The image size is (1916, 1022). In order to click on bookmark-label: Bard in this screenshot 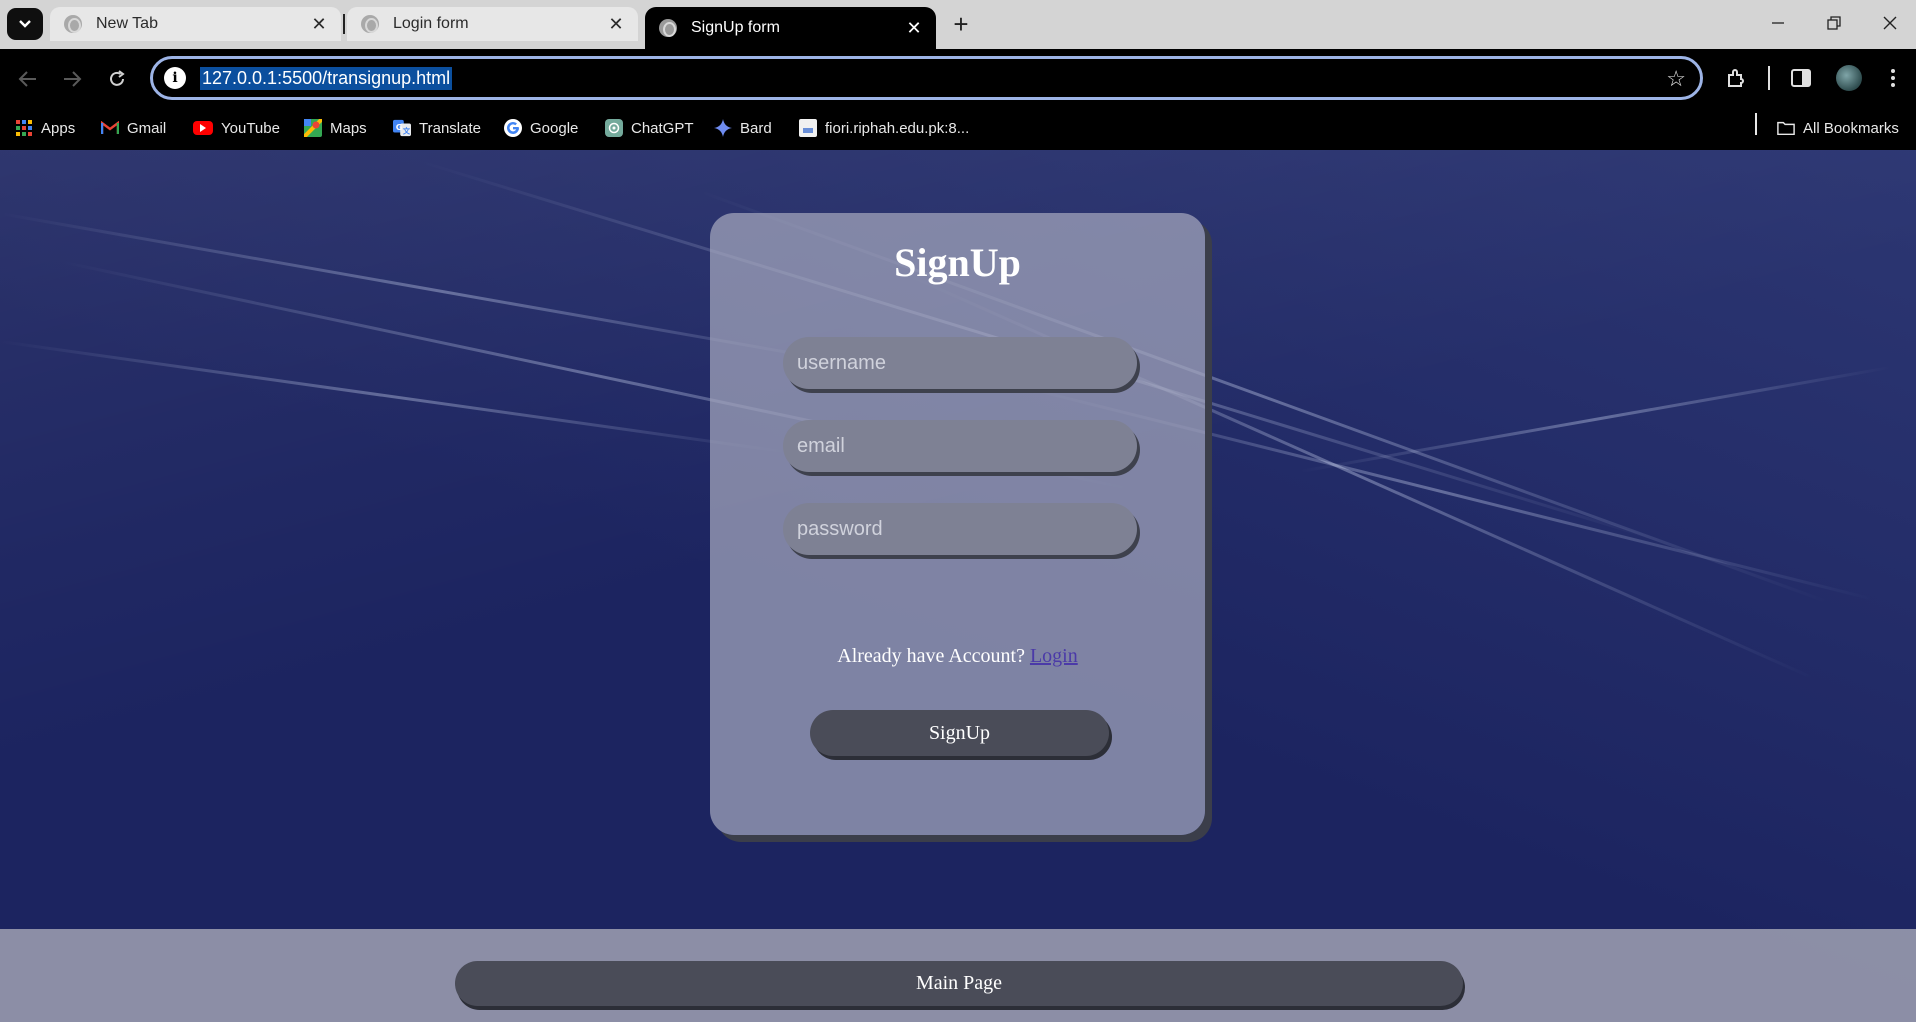, I will do `click(756, 128)`.